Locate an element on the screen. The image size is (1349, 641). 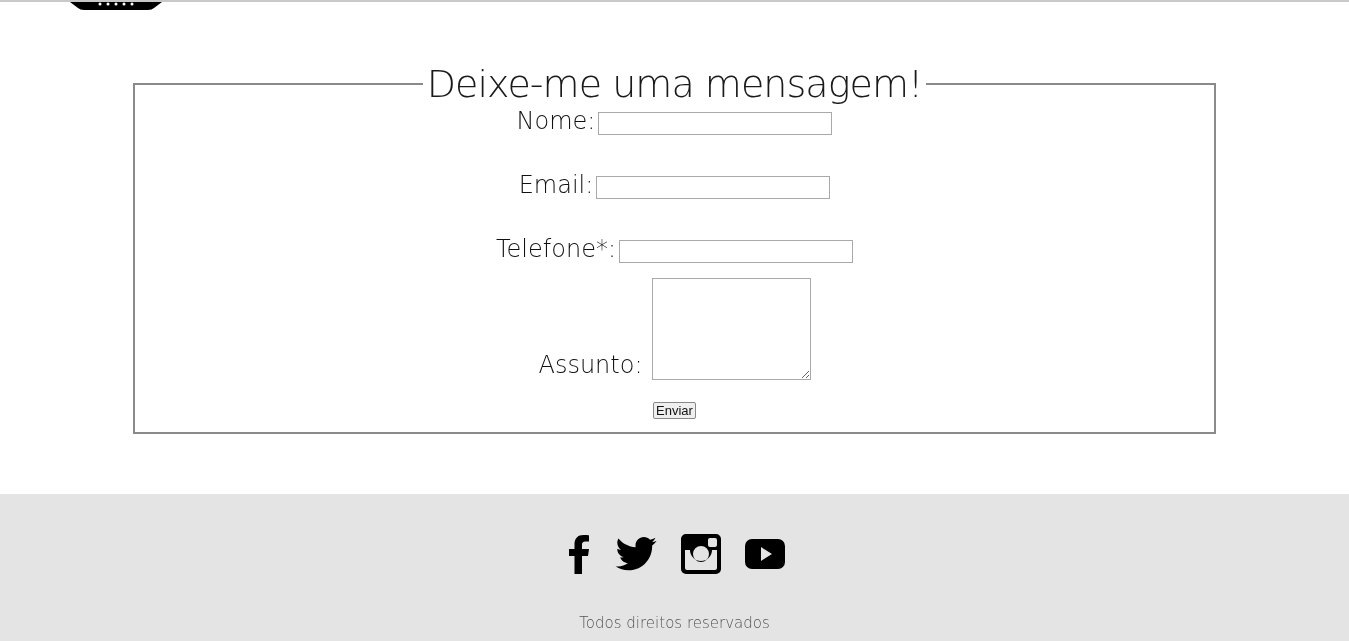
copyright-text: Todos direitos reservados is located at coordinates (674, 623).